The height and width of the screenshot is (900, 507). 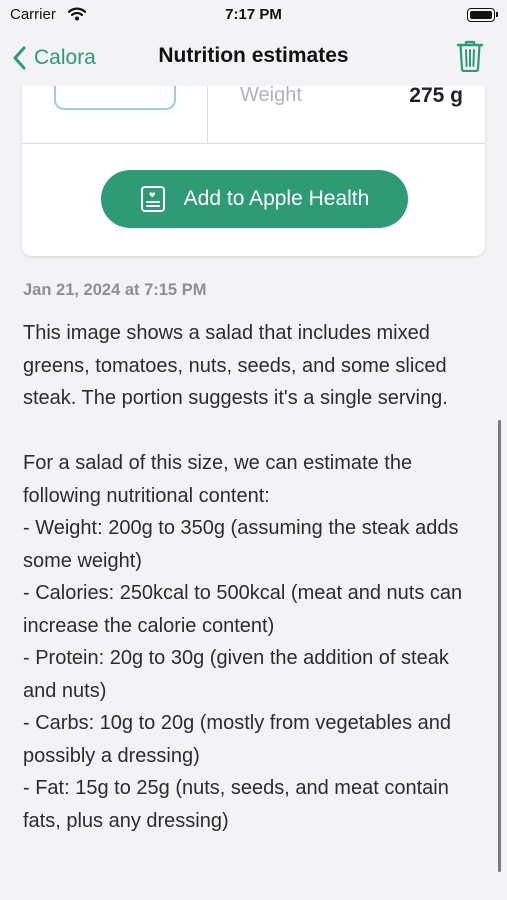 I want to click on health-record-icon, so click(x=152, y=199).